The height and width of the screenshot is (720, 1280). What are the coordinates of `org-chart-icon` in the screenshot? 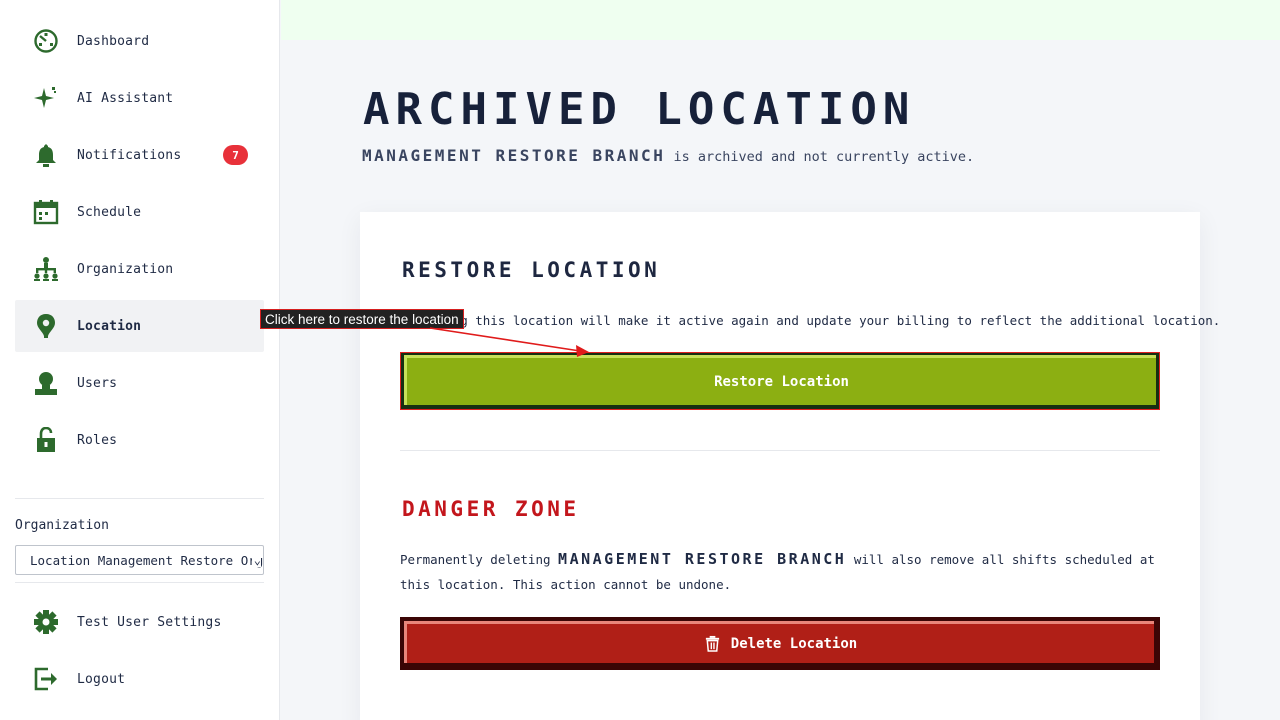 It's located at (46, 269).